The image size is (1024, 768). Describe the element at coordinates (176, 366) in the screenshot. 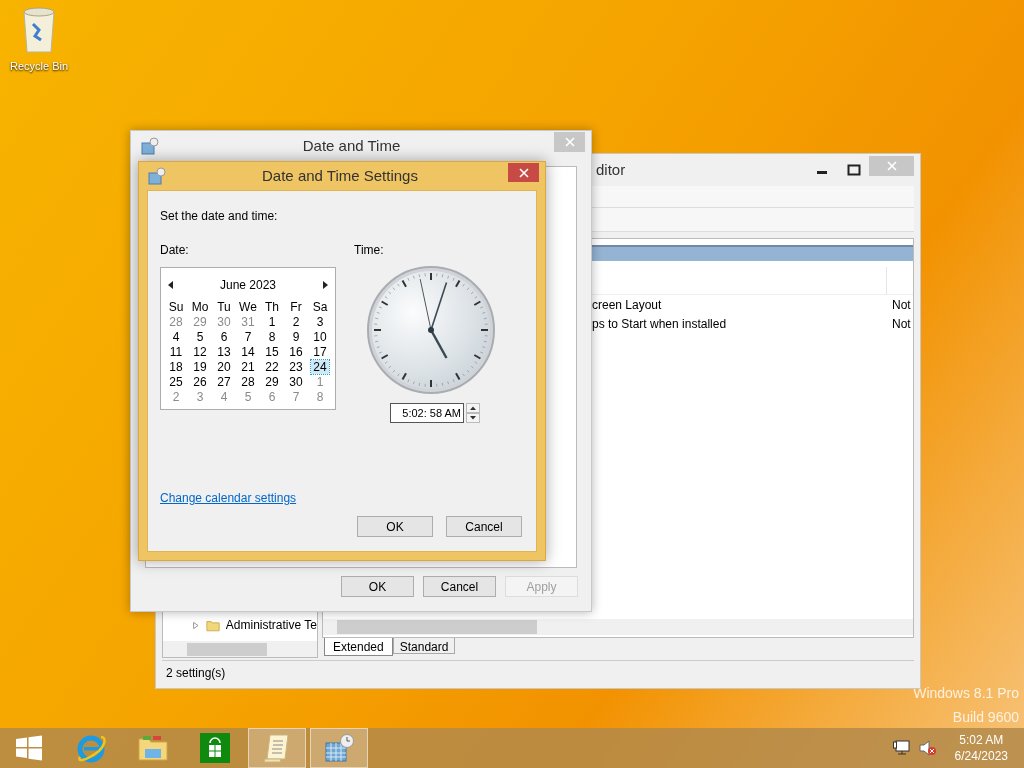

I see `calendar-day: 18` at that location.